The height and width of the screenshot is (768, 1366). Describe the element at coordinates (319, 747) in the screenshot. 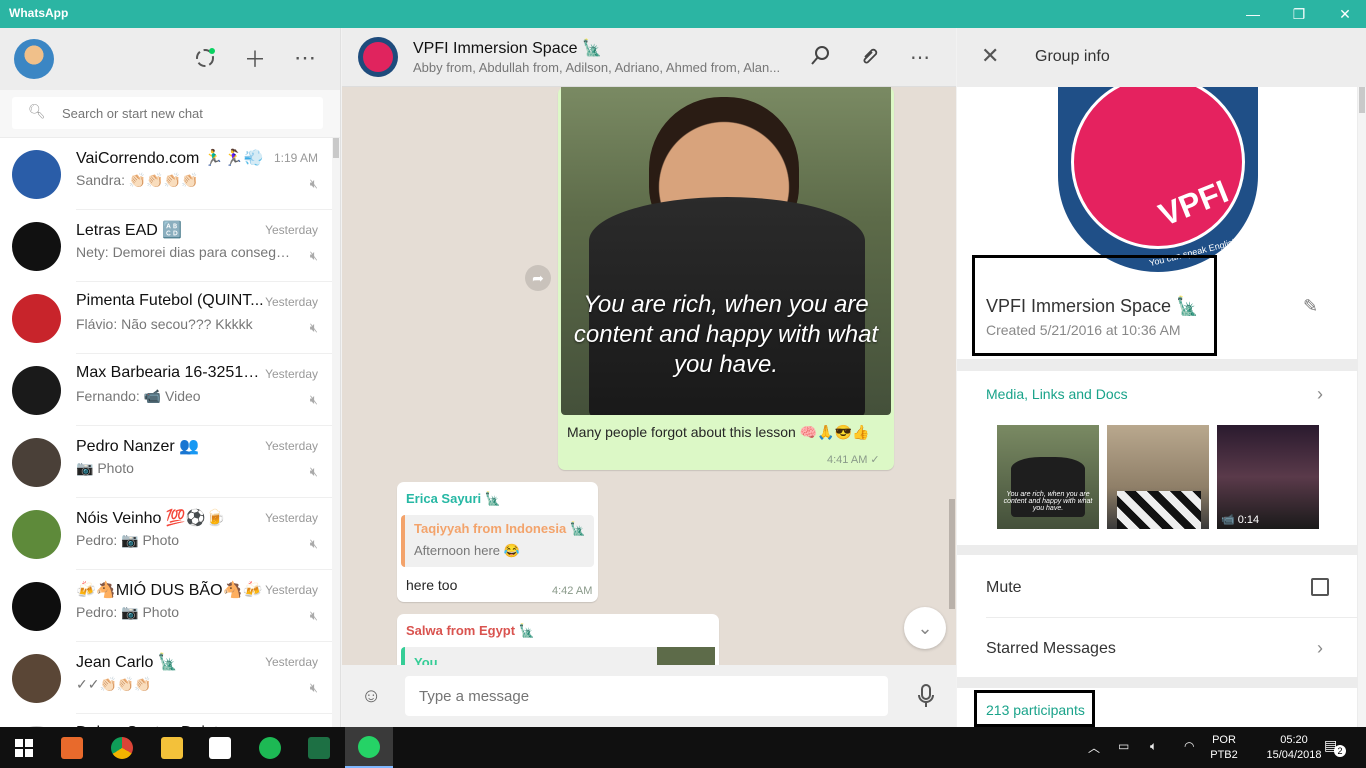

I see `excel-icon` at that location.